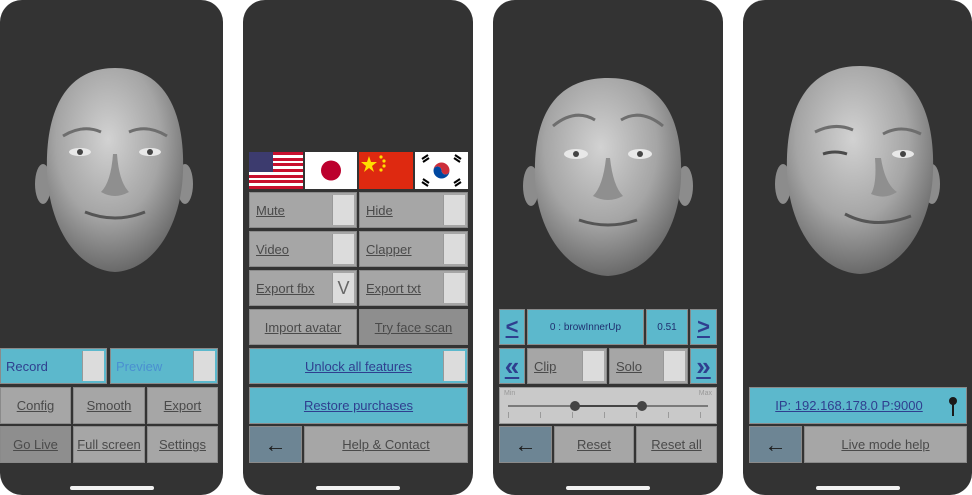 The image size is (972, 495). What do you see at coordinates (593, 366) in the screenshot?
I see `clip-toggle` at bounding box center [593, 366].